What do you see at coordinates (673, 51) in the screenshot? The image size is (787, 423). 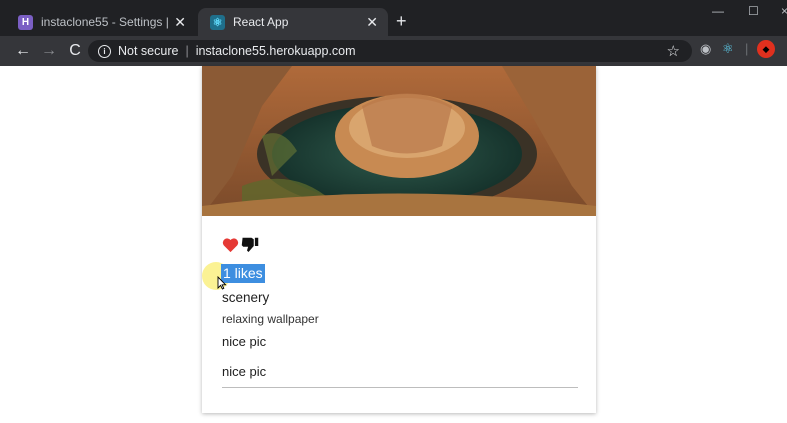 I see `bookmark-star-icon: ☆` at bounding box center [673, 51].